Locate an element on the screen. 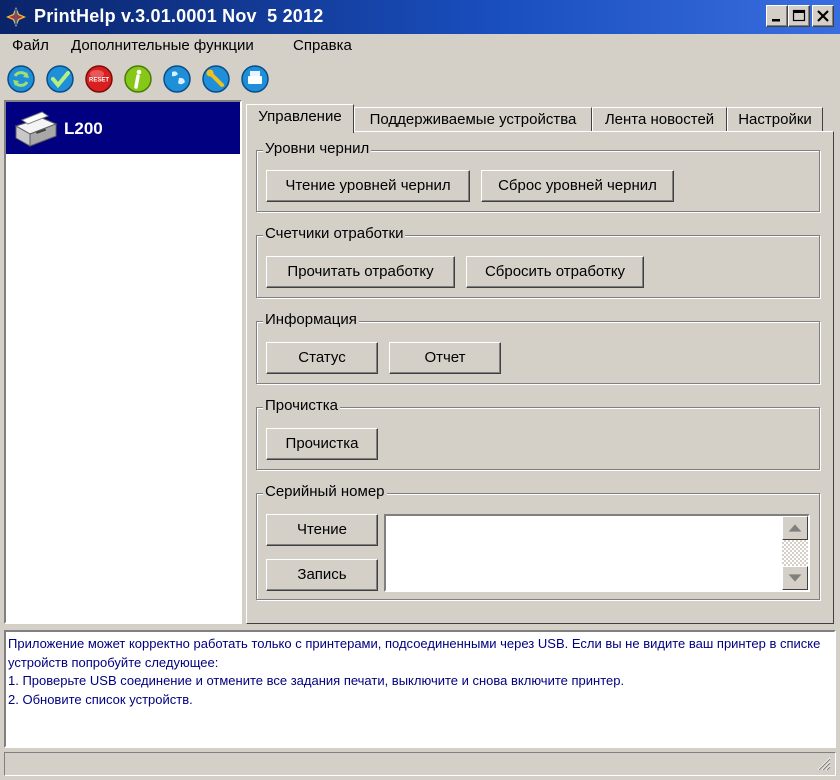 Image resolution: width=840 pixels, height=780 pixels. globe-icon is located at coordinates (177, 79).